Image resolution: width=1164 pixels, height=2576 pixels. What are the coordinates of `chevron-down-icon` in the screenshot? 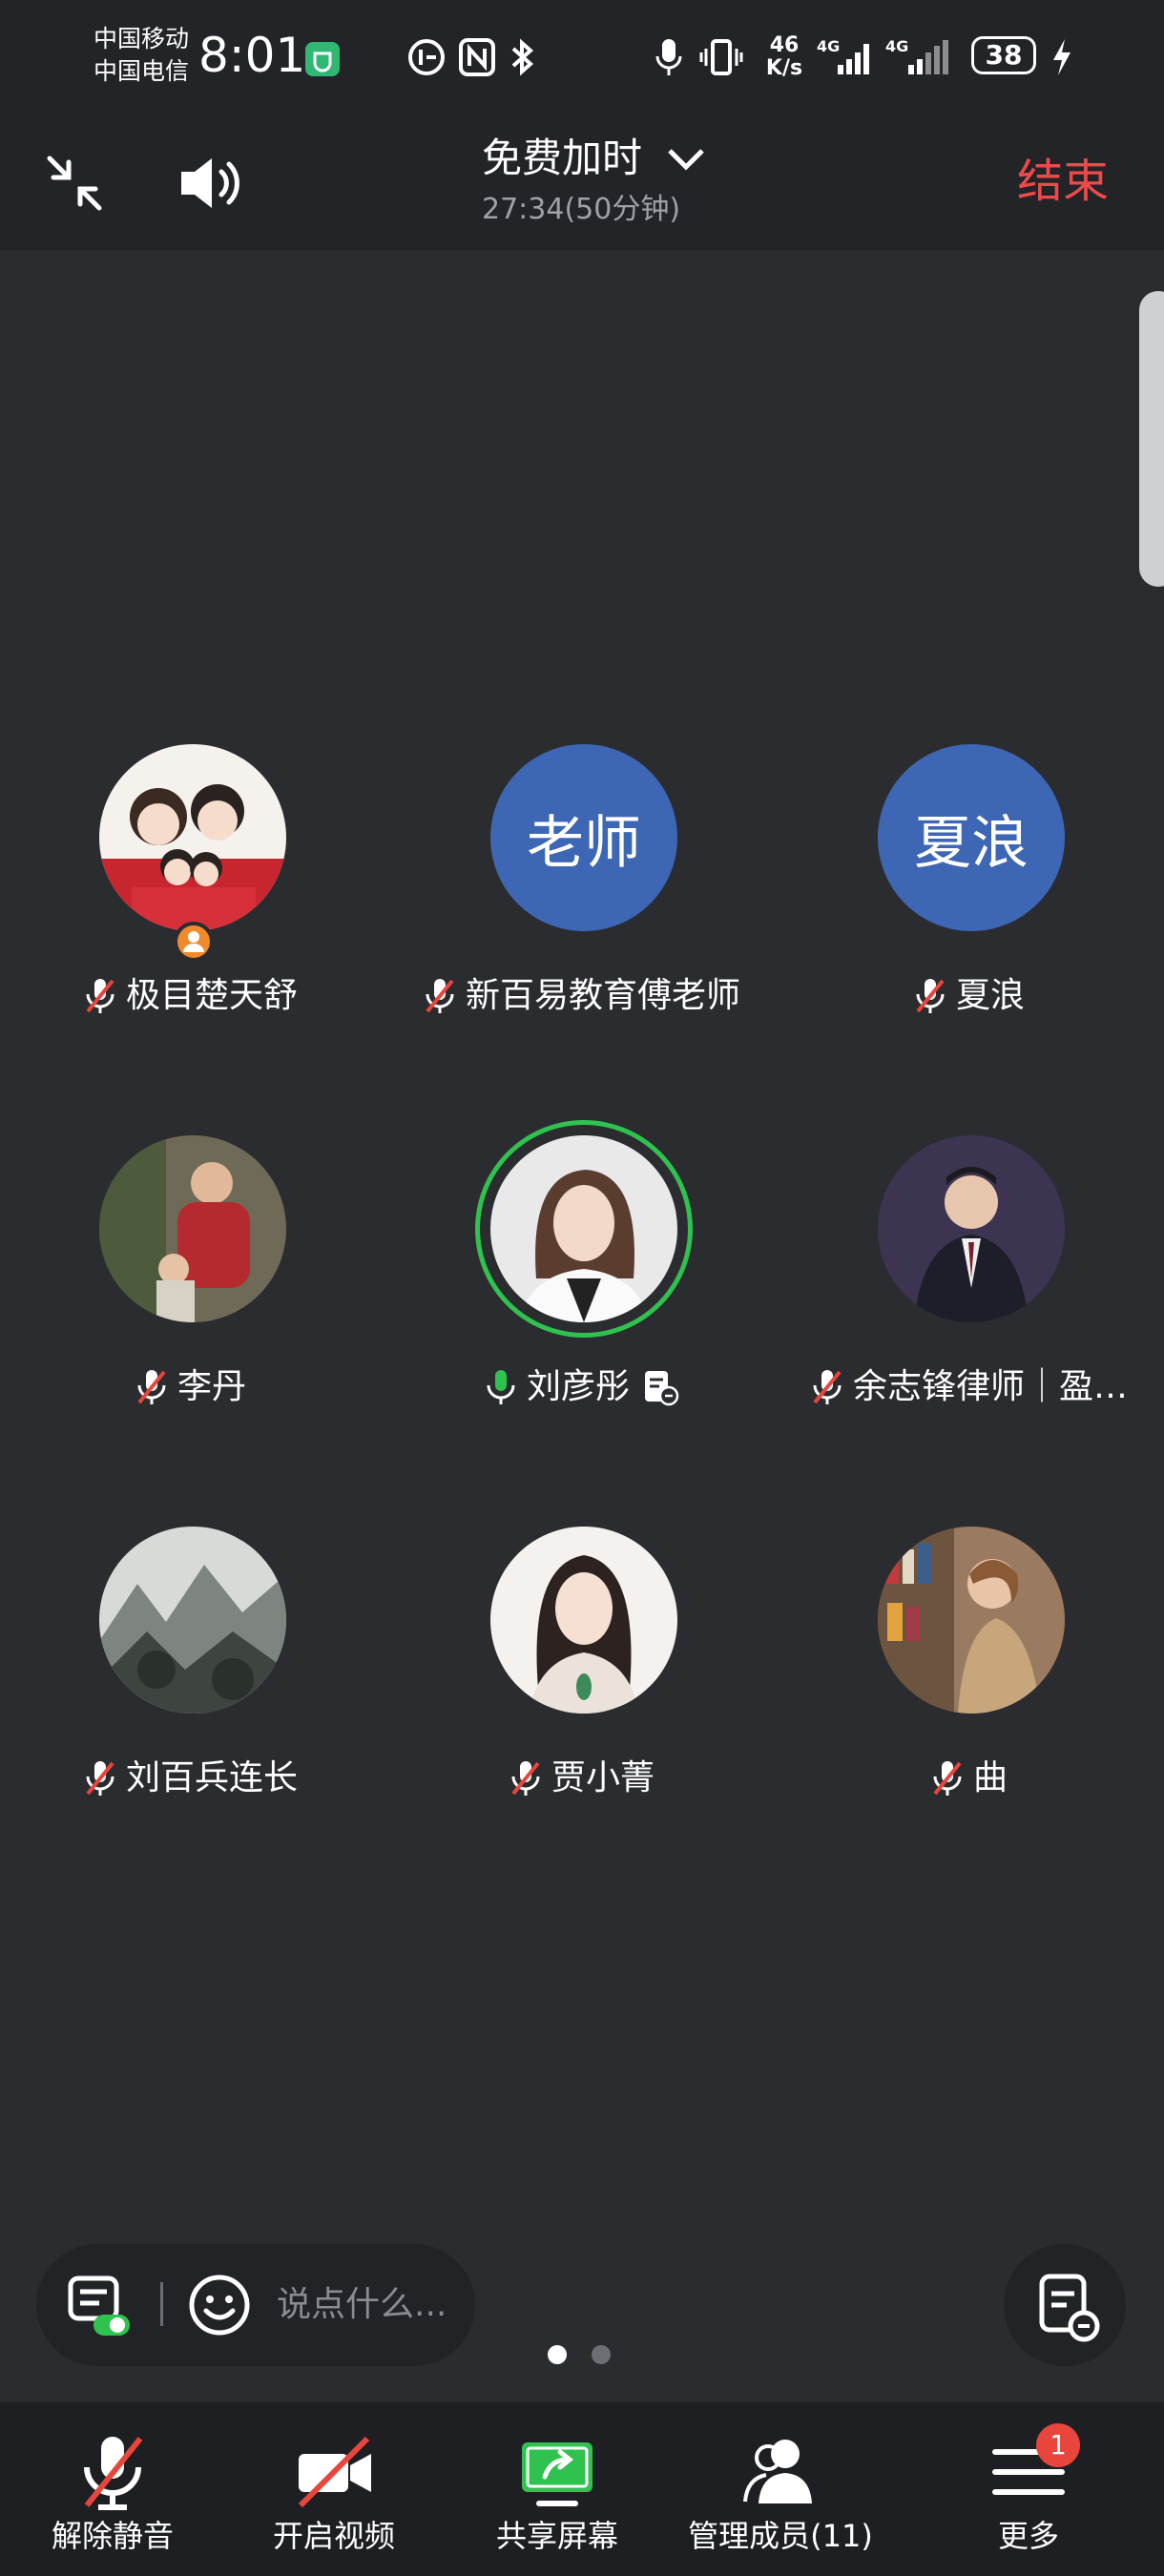 It's located at (686, 161).